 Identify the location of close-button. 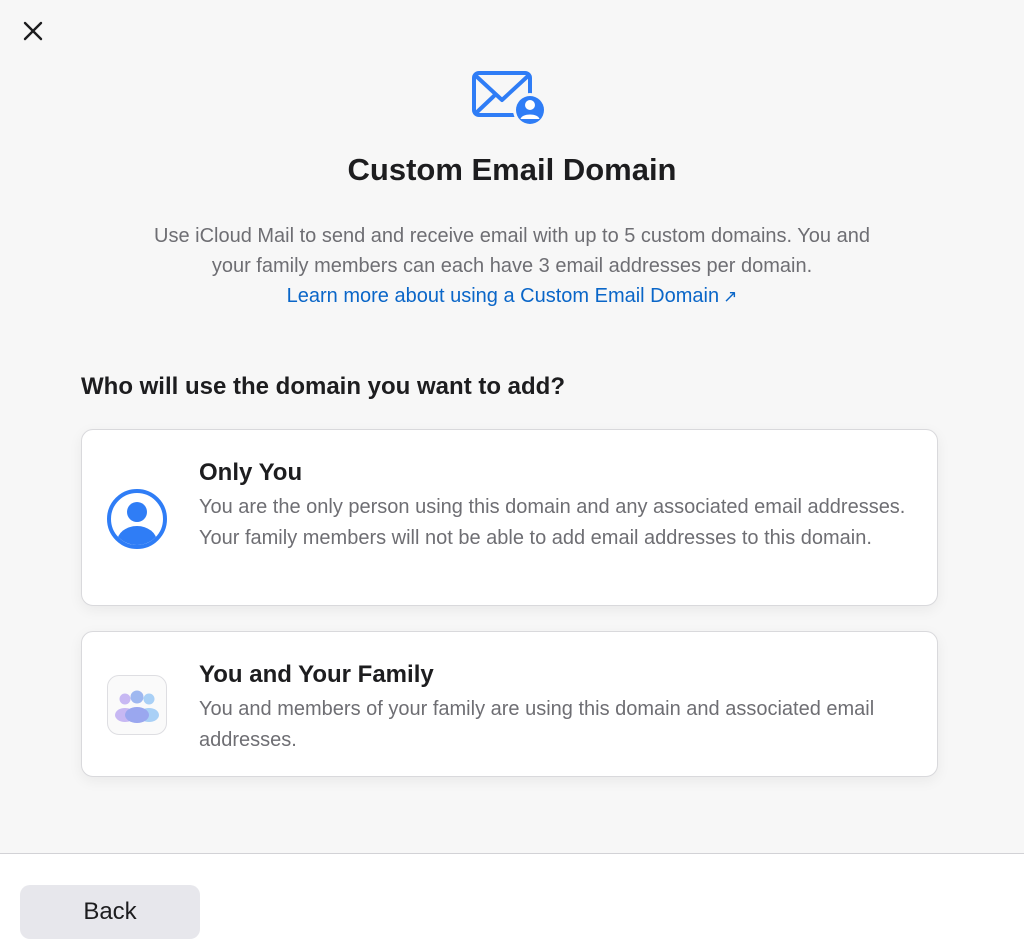
(33, 31).